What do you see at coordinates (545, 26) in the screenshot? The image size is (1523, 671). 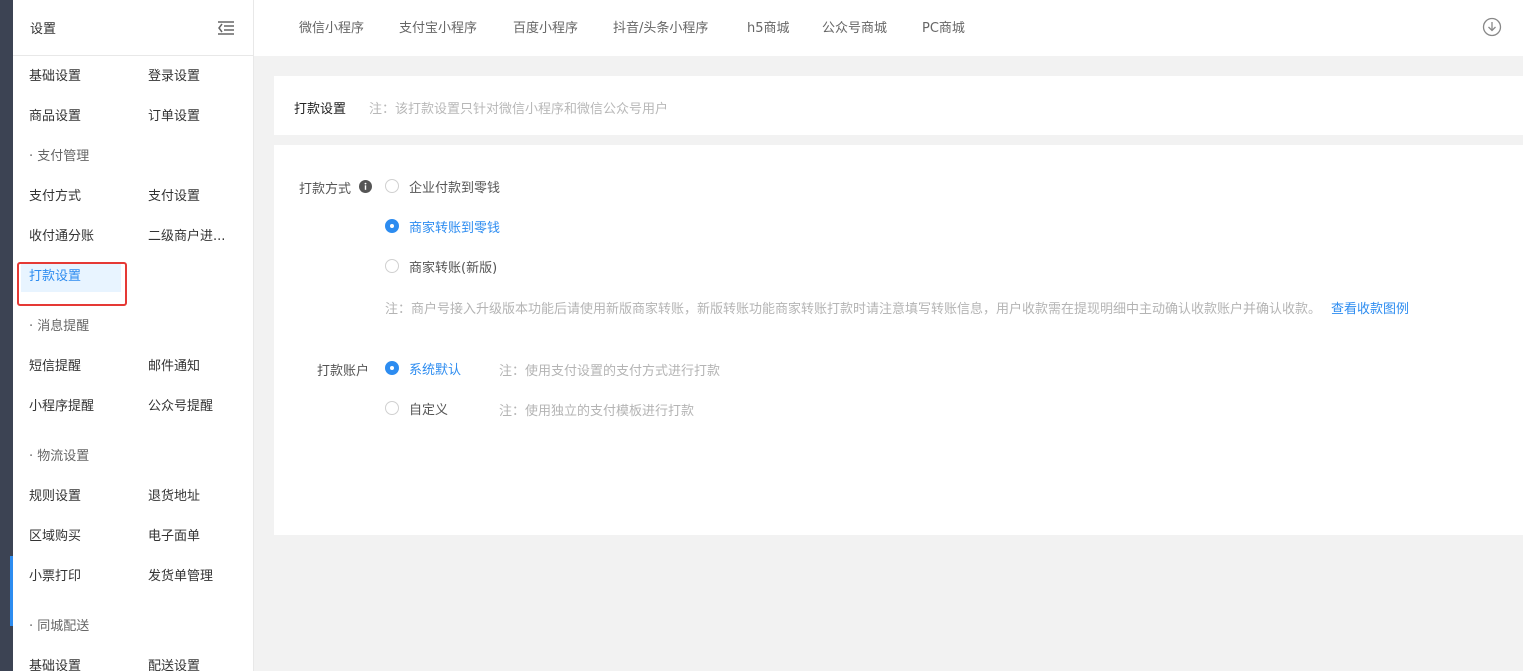 I see `tab-baidu-miniapp: 百度小程序` at bounding box center [545, 26].